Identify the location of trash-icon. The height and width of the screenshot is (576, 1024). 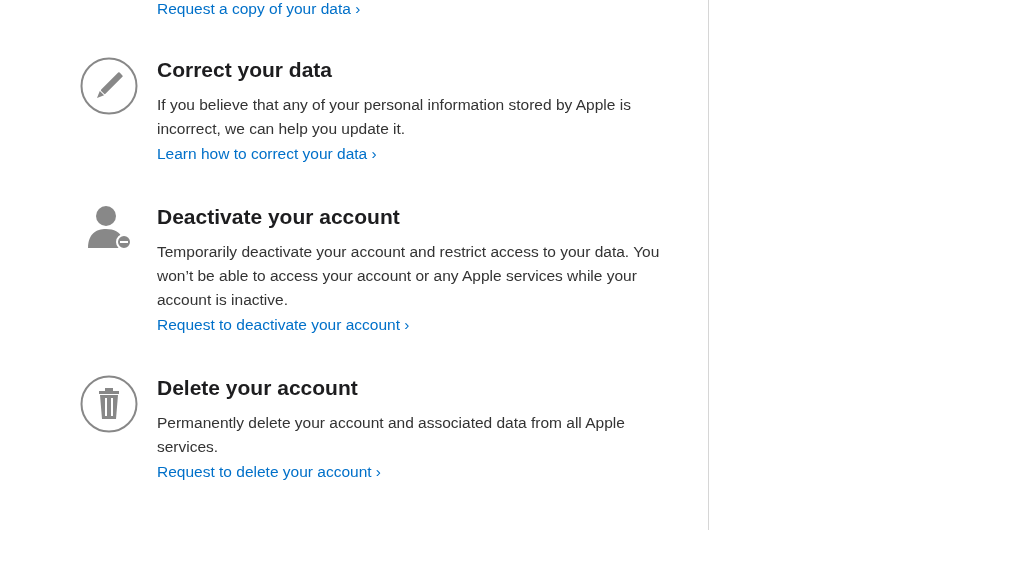
(109, 404).